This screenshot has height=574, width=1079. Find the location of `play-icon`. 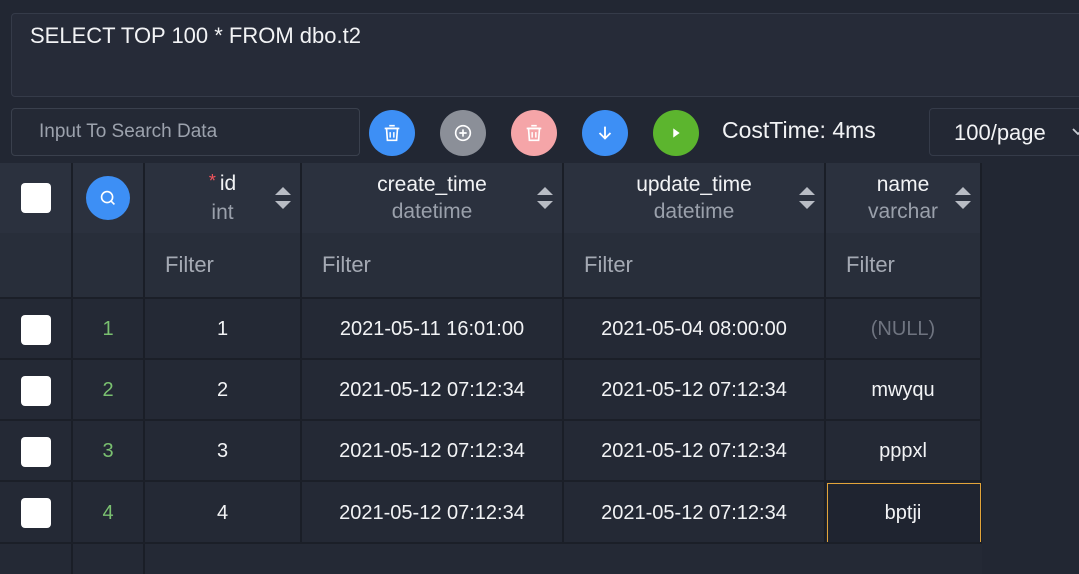

play-icon is located at coordinates (676, 133).